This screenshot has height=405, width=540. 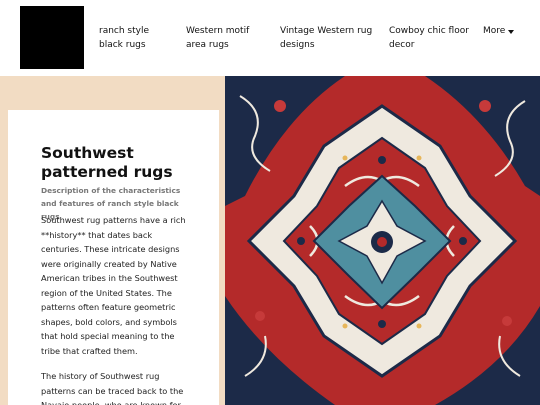 What do you see at coordinates (107, 162) in the screenshot?
I see `article-title: Southwest patterned rugs` at bounding box center [107, 162].